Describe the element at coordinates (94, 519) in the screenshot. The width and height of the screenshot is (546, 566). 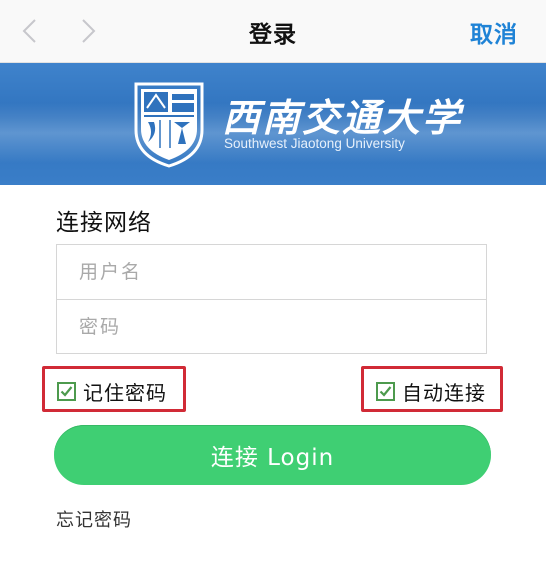
I see `forgot-password-link: 忘记密码` at that location.